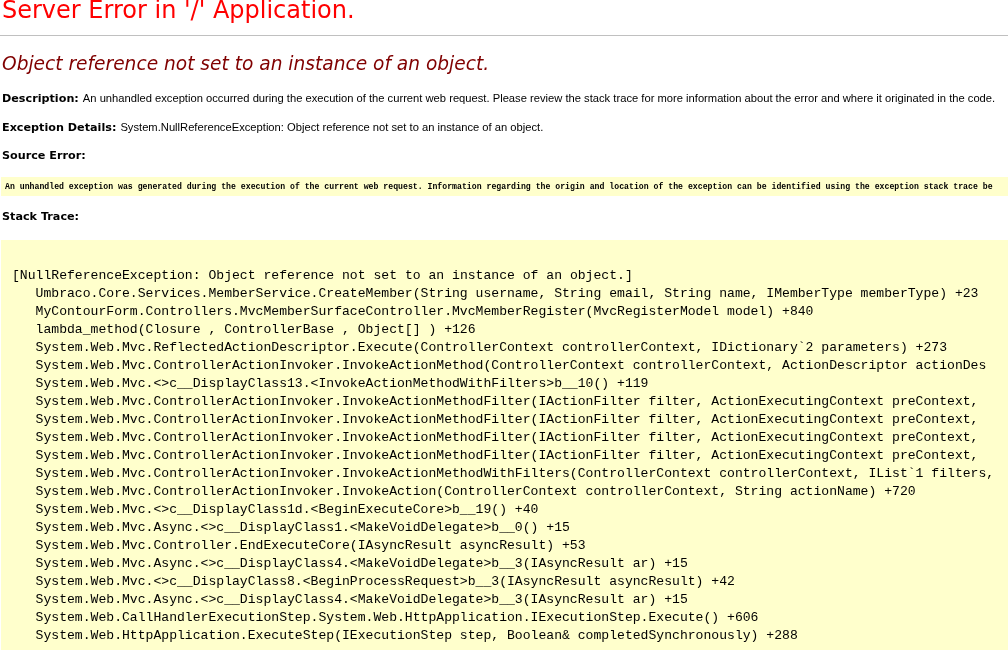 Image resolution: width=1008 pixels, height=650 pixels. What do you see at coordinates (491, 348) in the screenshot?
I see `stack-frame: System.Web.Mvc.ReflectedActionDescriptor.Execute(ControllerContext controllerContext, IDictionary`2 parameters) +273` at bounding box center [491, 348].